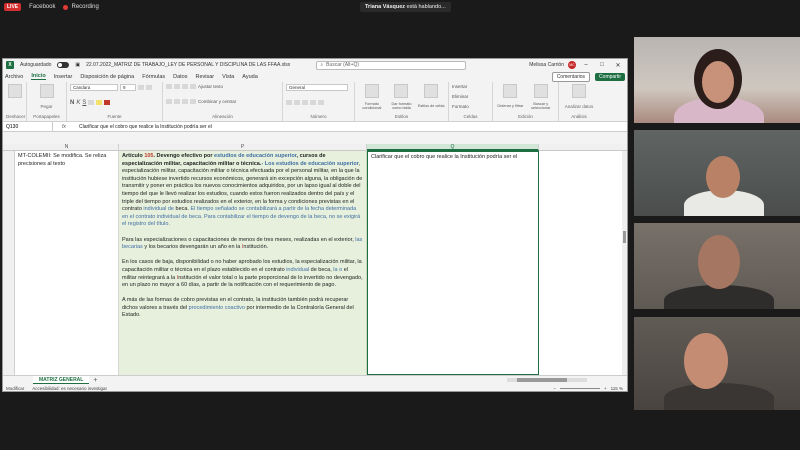  Describe the element at coordinates (579, 388) in the screenshot. I see `zoom-slider` at that location.